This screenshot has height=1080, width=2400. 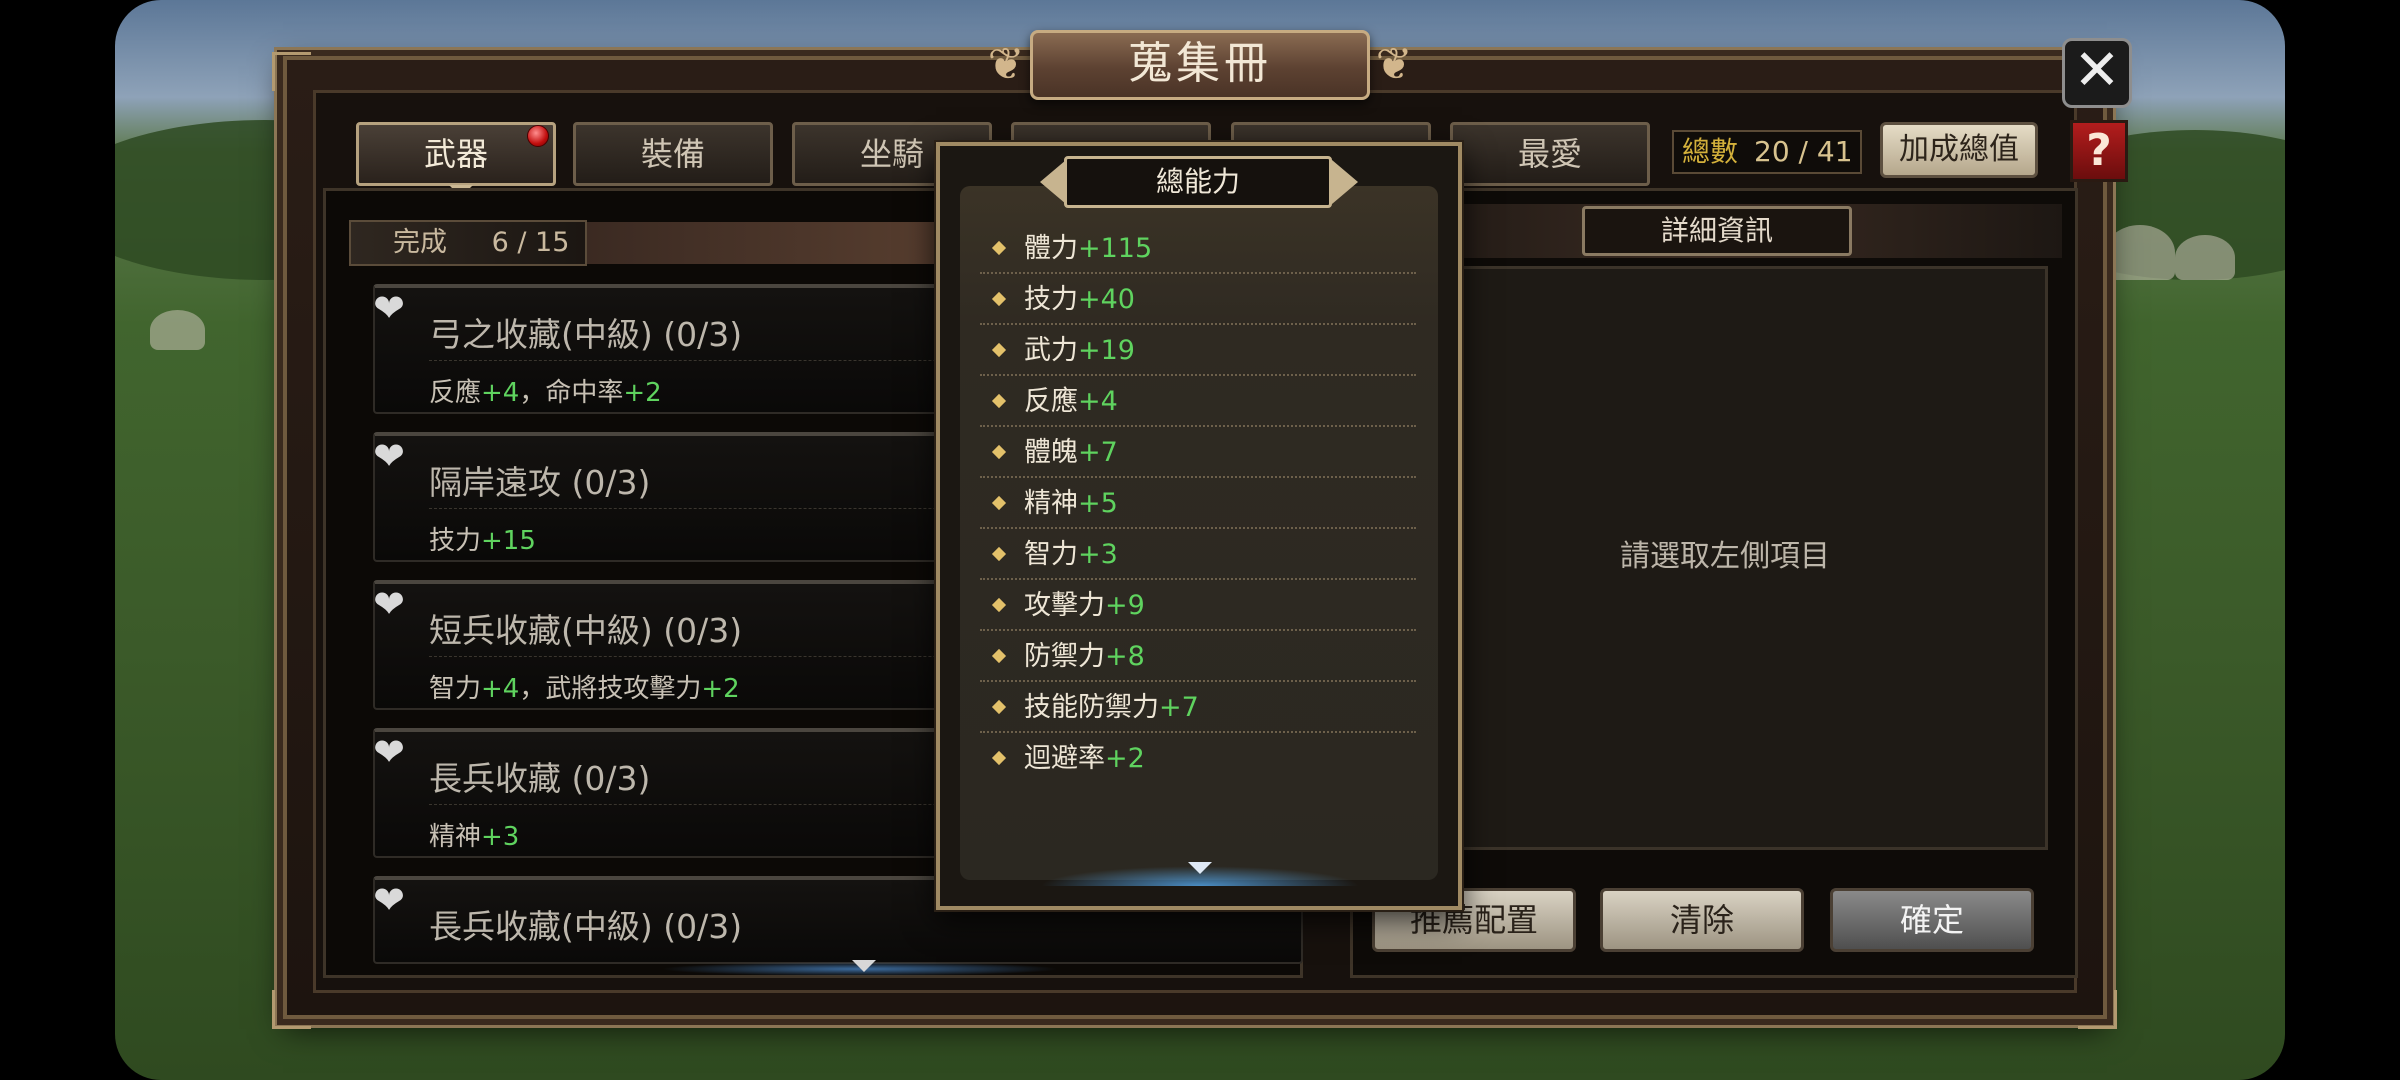 What do you see at coordinates (1702, 920) in the screenshot?
I see `clear-button: 清除` at bounding box center [1702, 920].